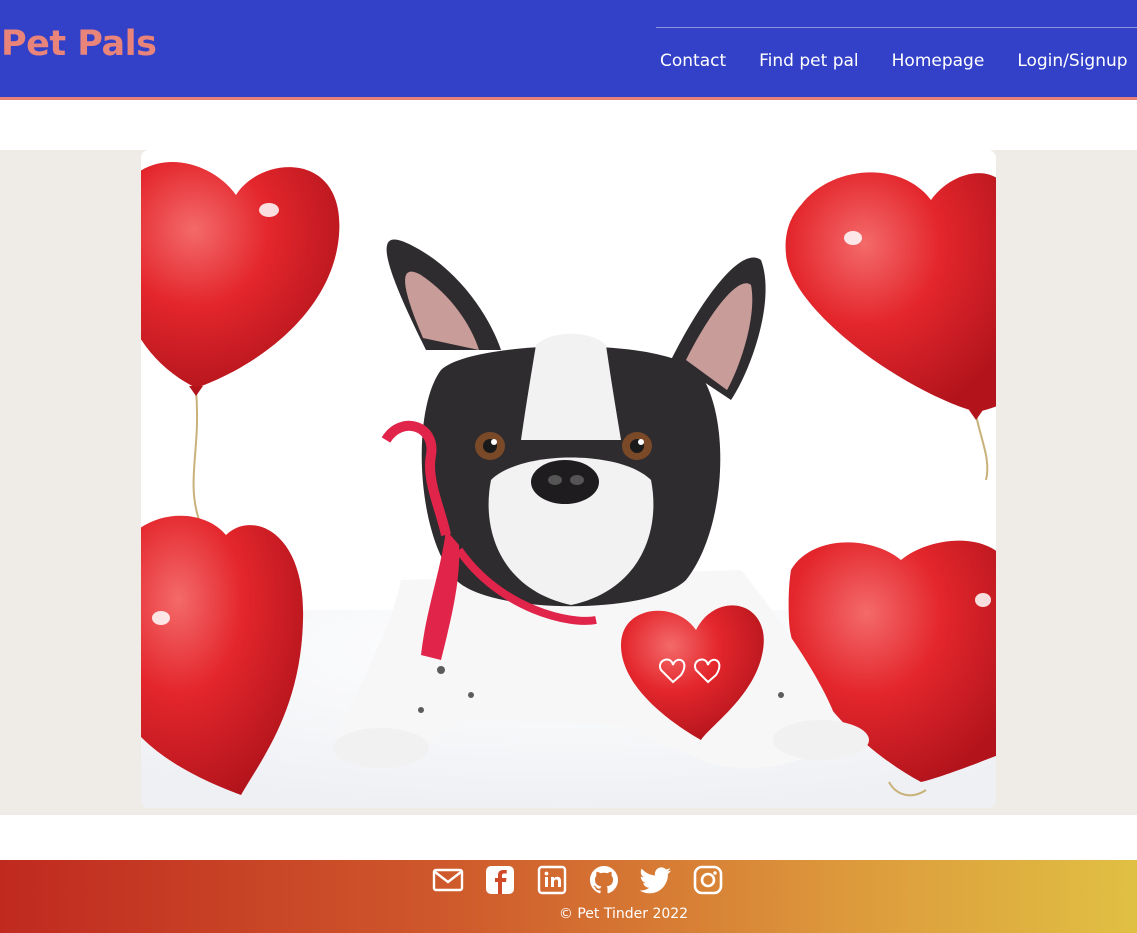 The image size is (1137, 933). I want to click on nav-link-find-pet-pal: Find pet pal, so click(809, 61).